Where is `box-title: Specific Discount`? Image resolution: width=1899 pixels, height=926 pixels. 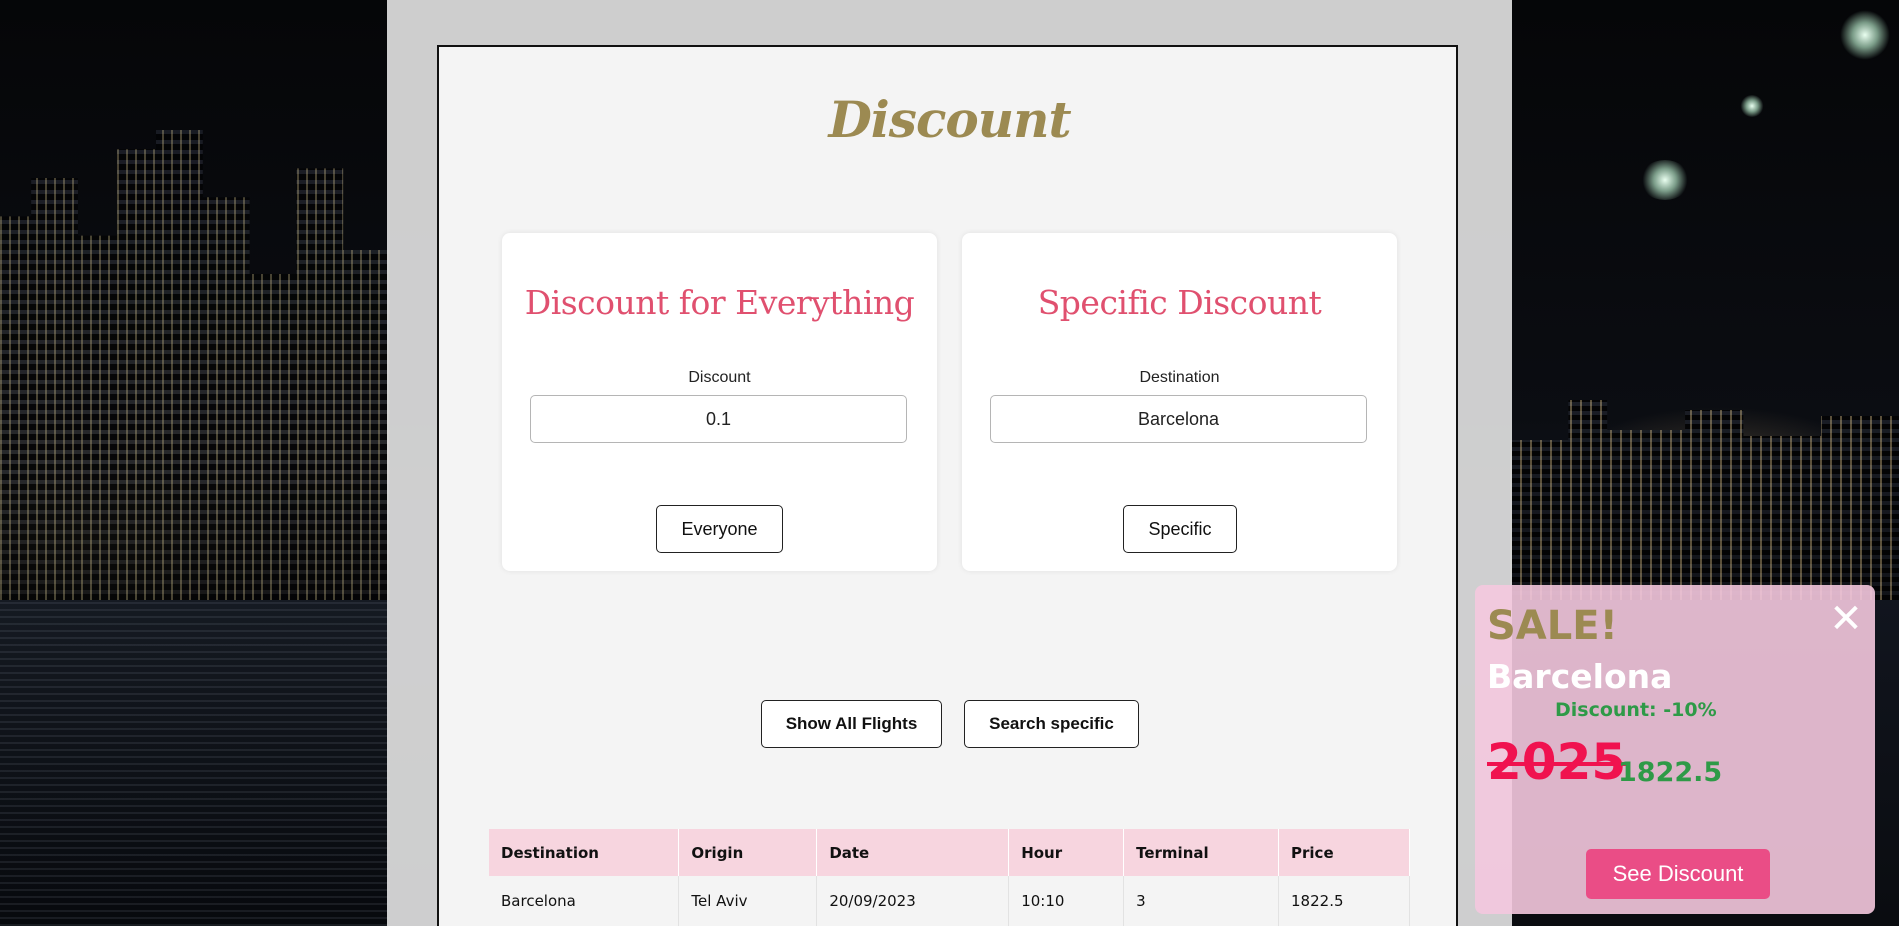 box-title: Specific Discount is located at coordinates (1179, 302).